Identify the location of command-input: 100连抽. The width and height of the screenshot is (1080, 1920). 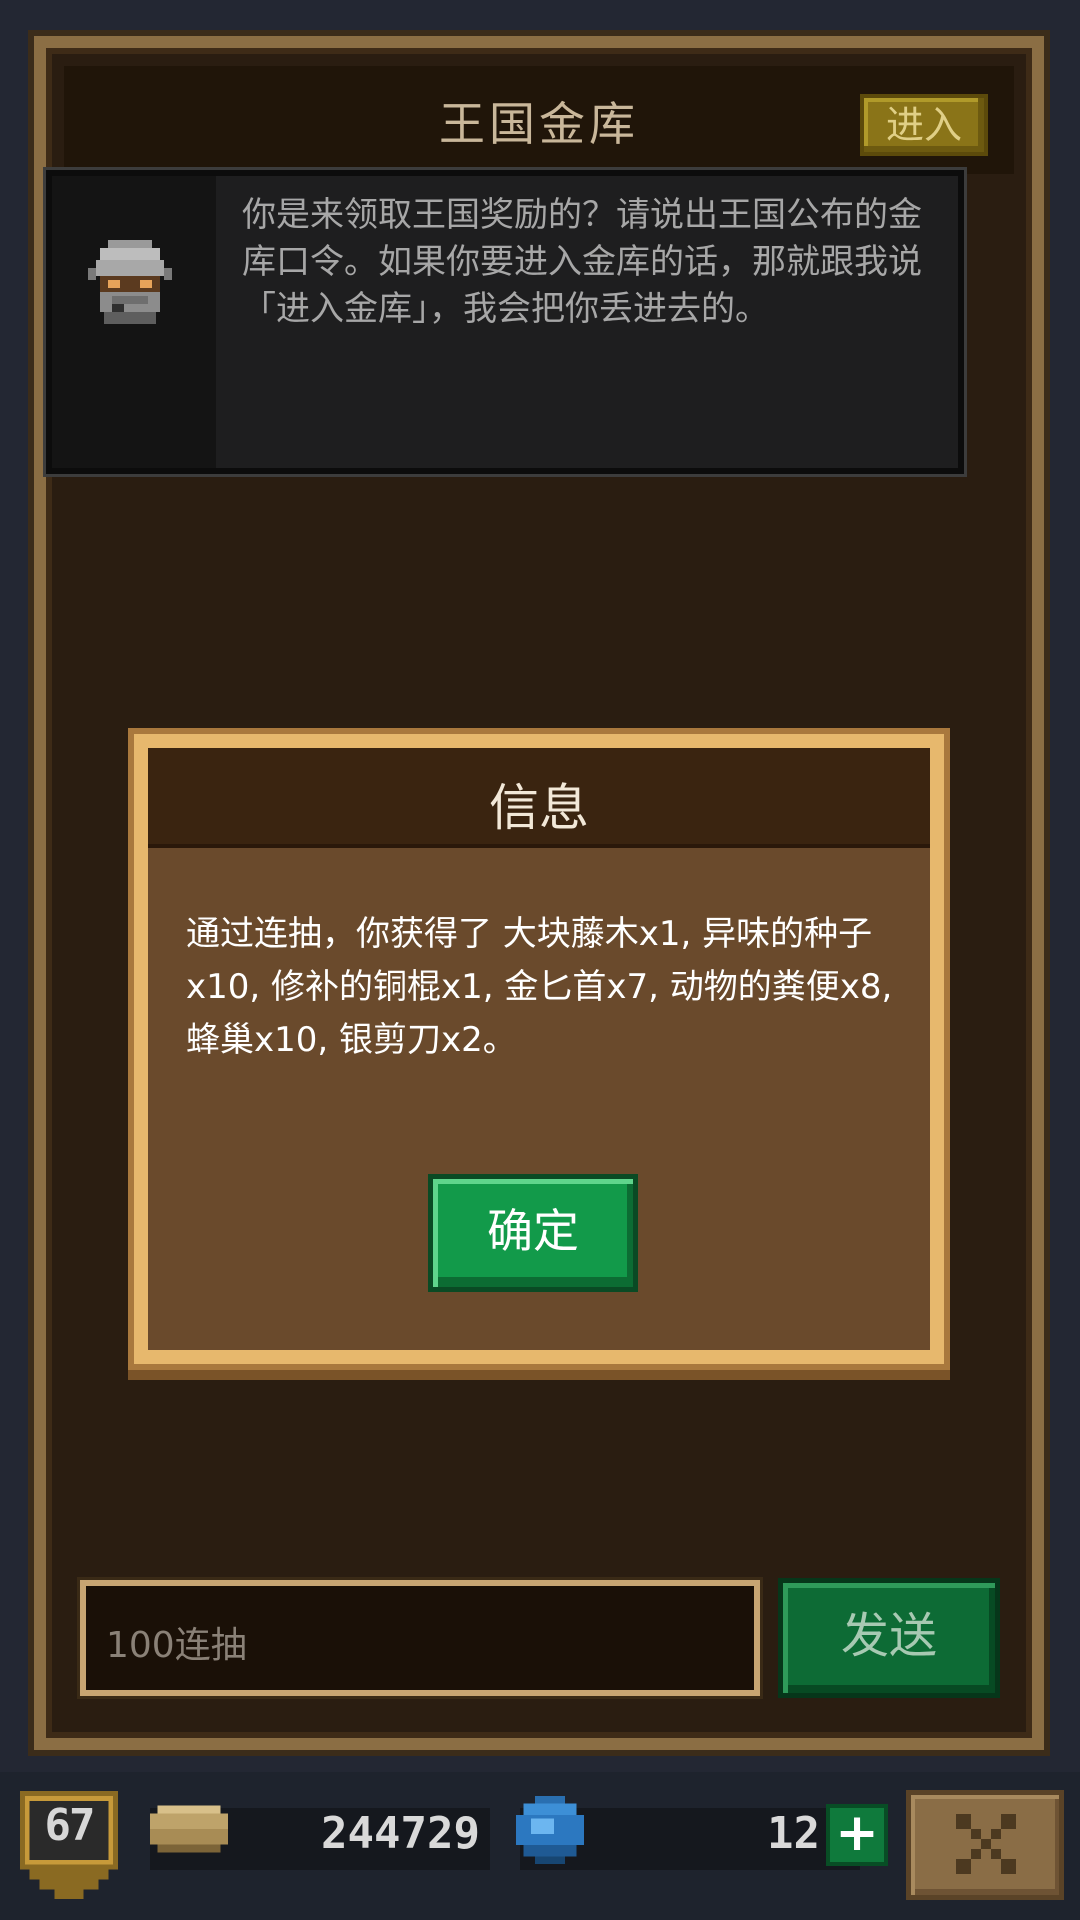
(420, 1638).